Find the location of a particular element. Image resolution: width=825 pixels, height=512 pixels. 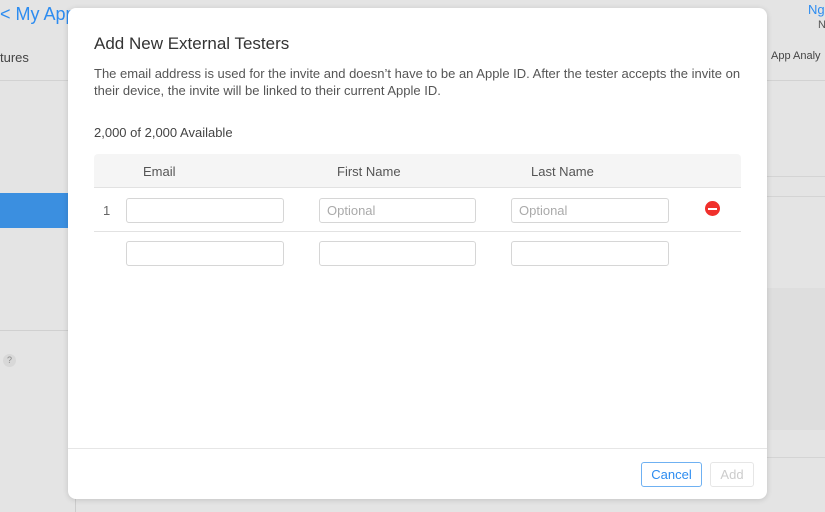

available-count: 2,000 of 2,000 Available is located at coordinates (163, 132).